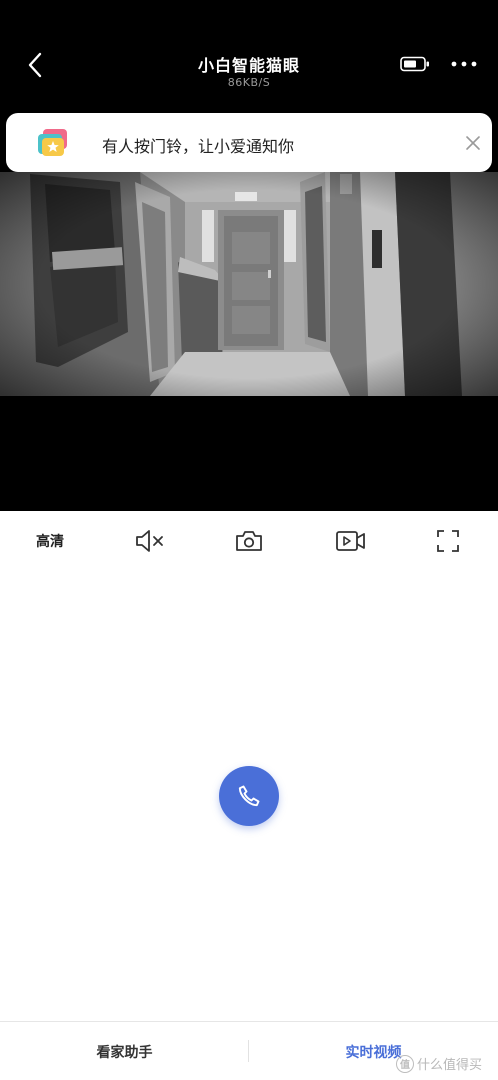 Image resolution: width=498 pixels, height=1080 pixels. I want to click on watermark-text: 什么值得买, so click(450, 1065).